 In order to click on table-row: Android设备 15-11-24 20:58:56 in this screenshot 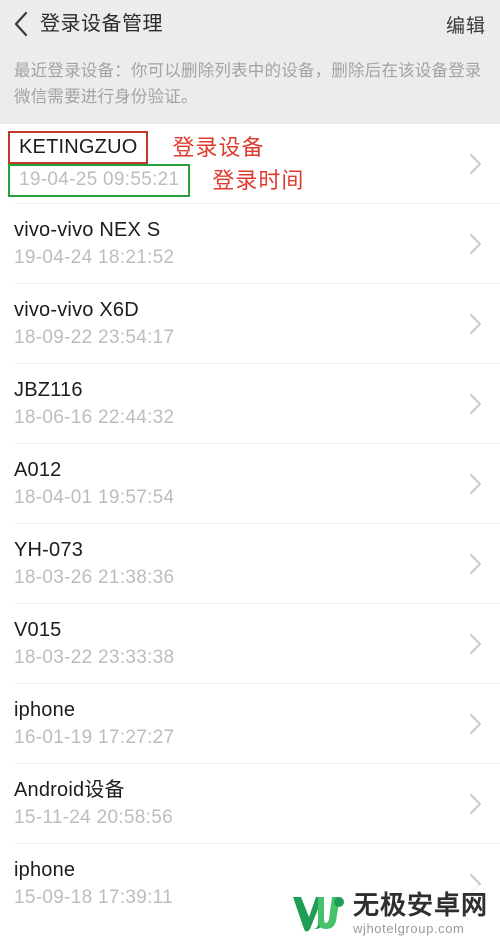, I will do `click(250, 804)`.